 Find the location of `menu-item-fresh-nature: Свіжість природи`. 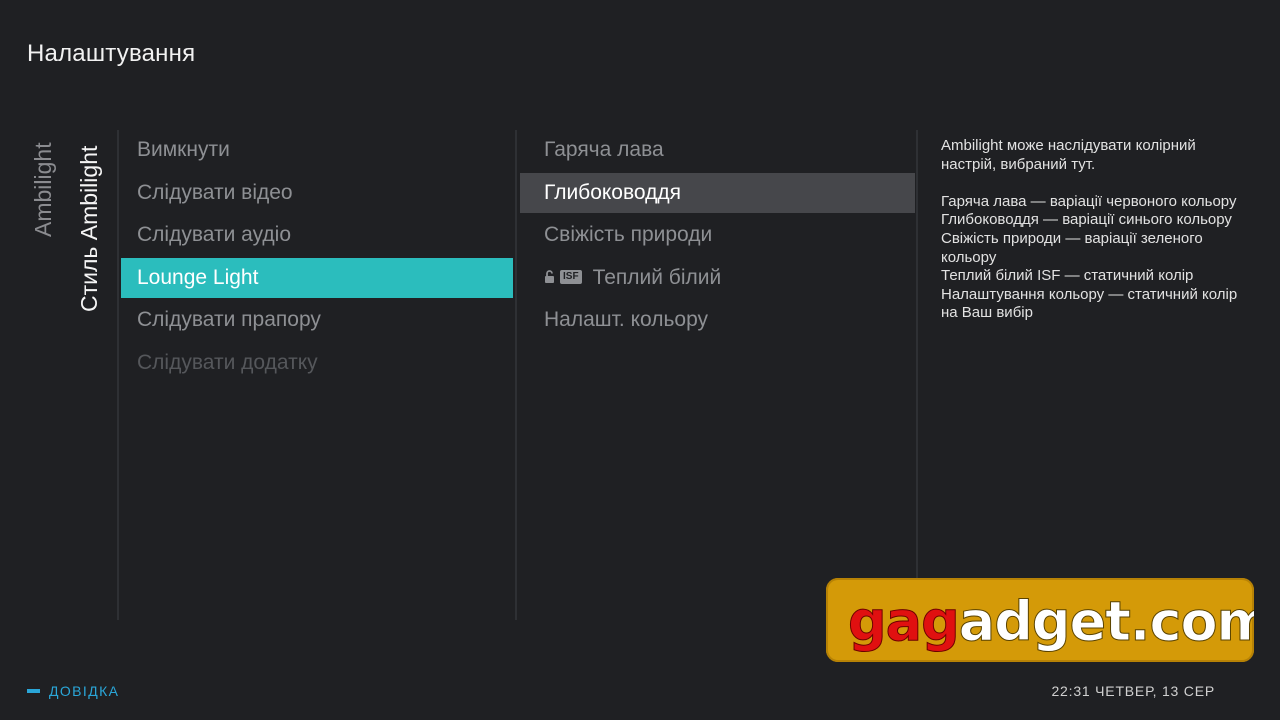

menu-item-fresh-nature: Свіжість природи is located at coordinates (717, 235).